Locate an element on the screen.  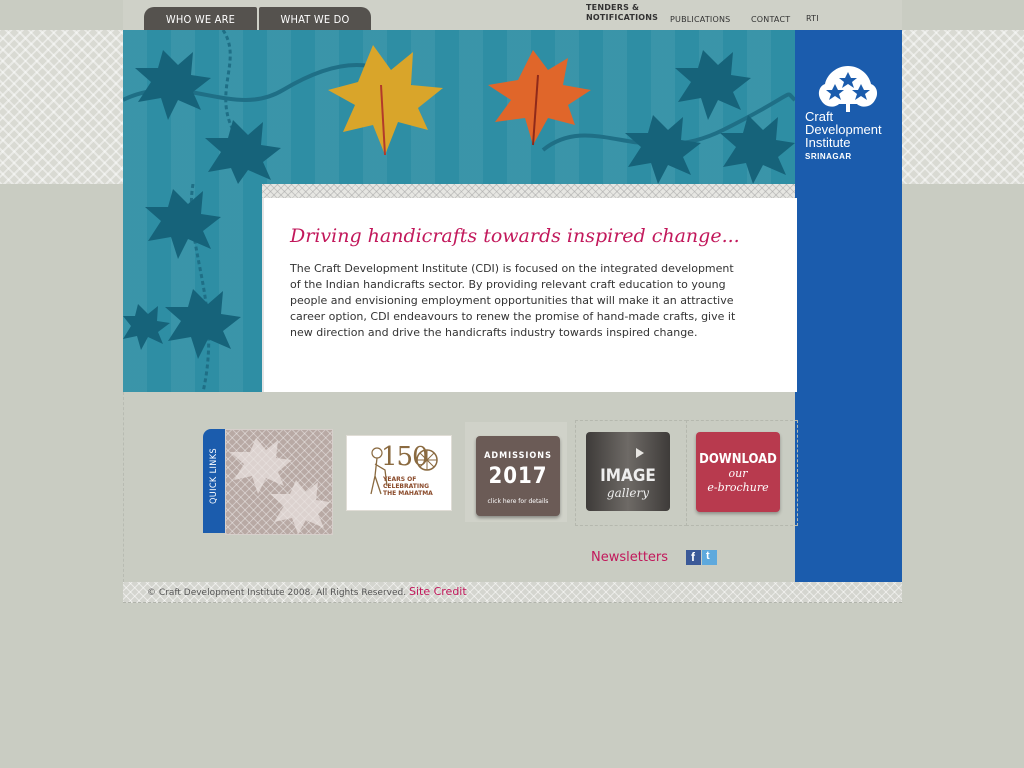
mahatma-caption: YEARS OF CELEBRATING THE MAHATMA is located at coordinates (408, 486).